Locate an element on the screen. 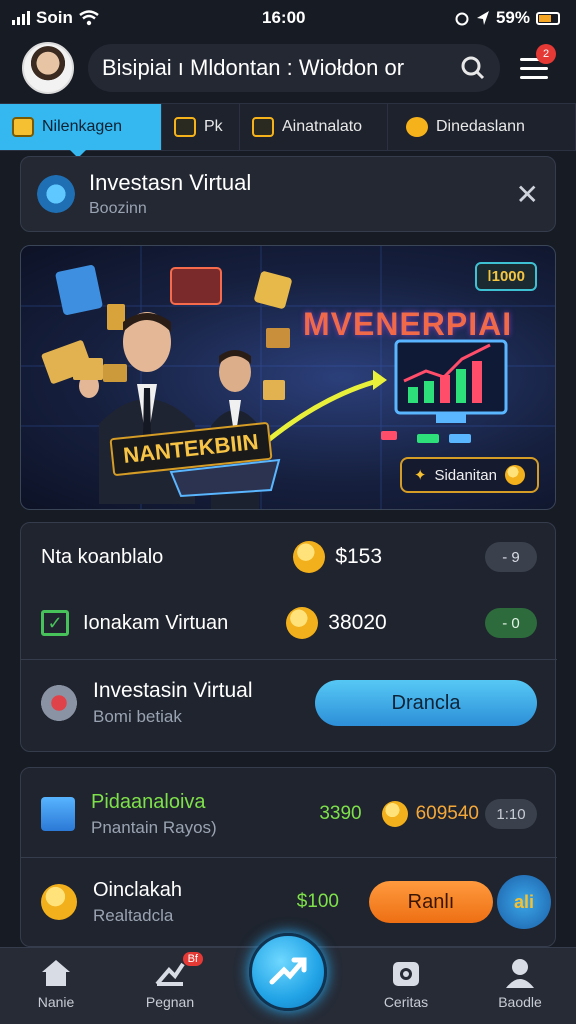 This screenshot has height=1024, width=576. home-icon is located at coordinates (56, 973).